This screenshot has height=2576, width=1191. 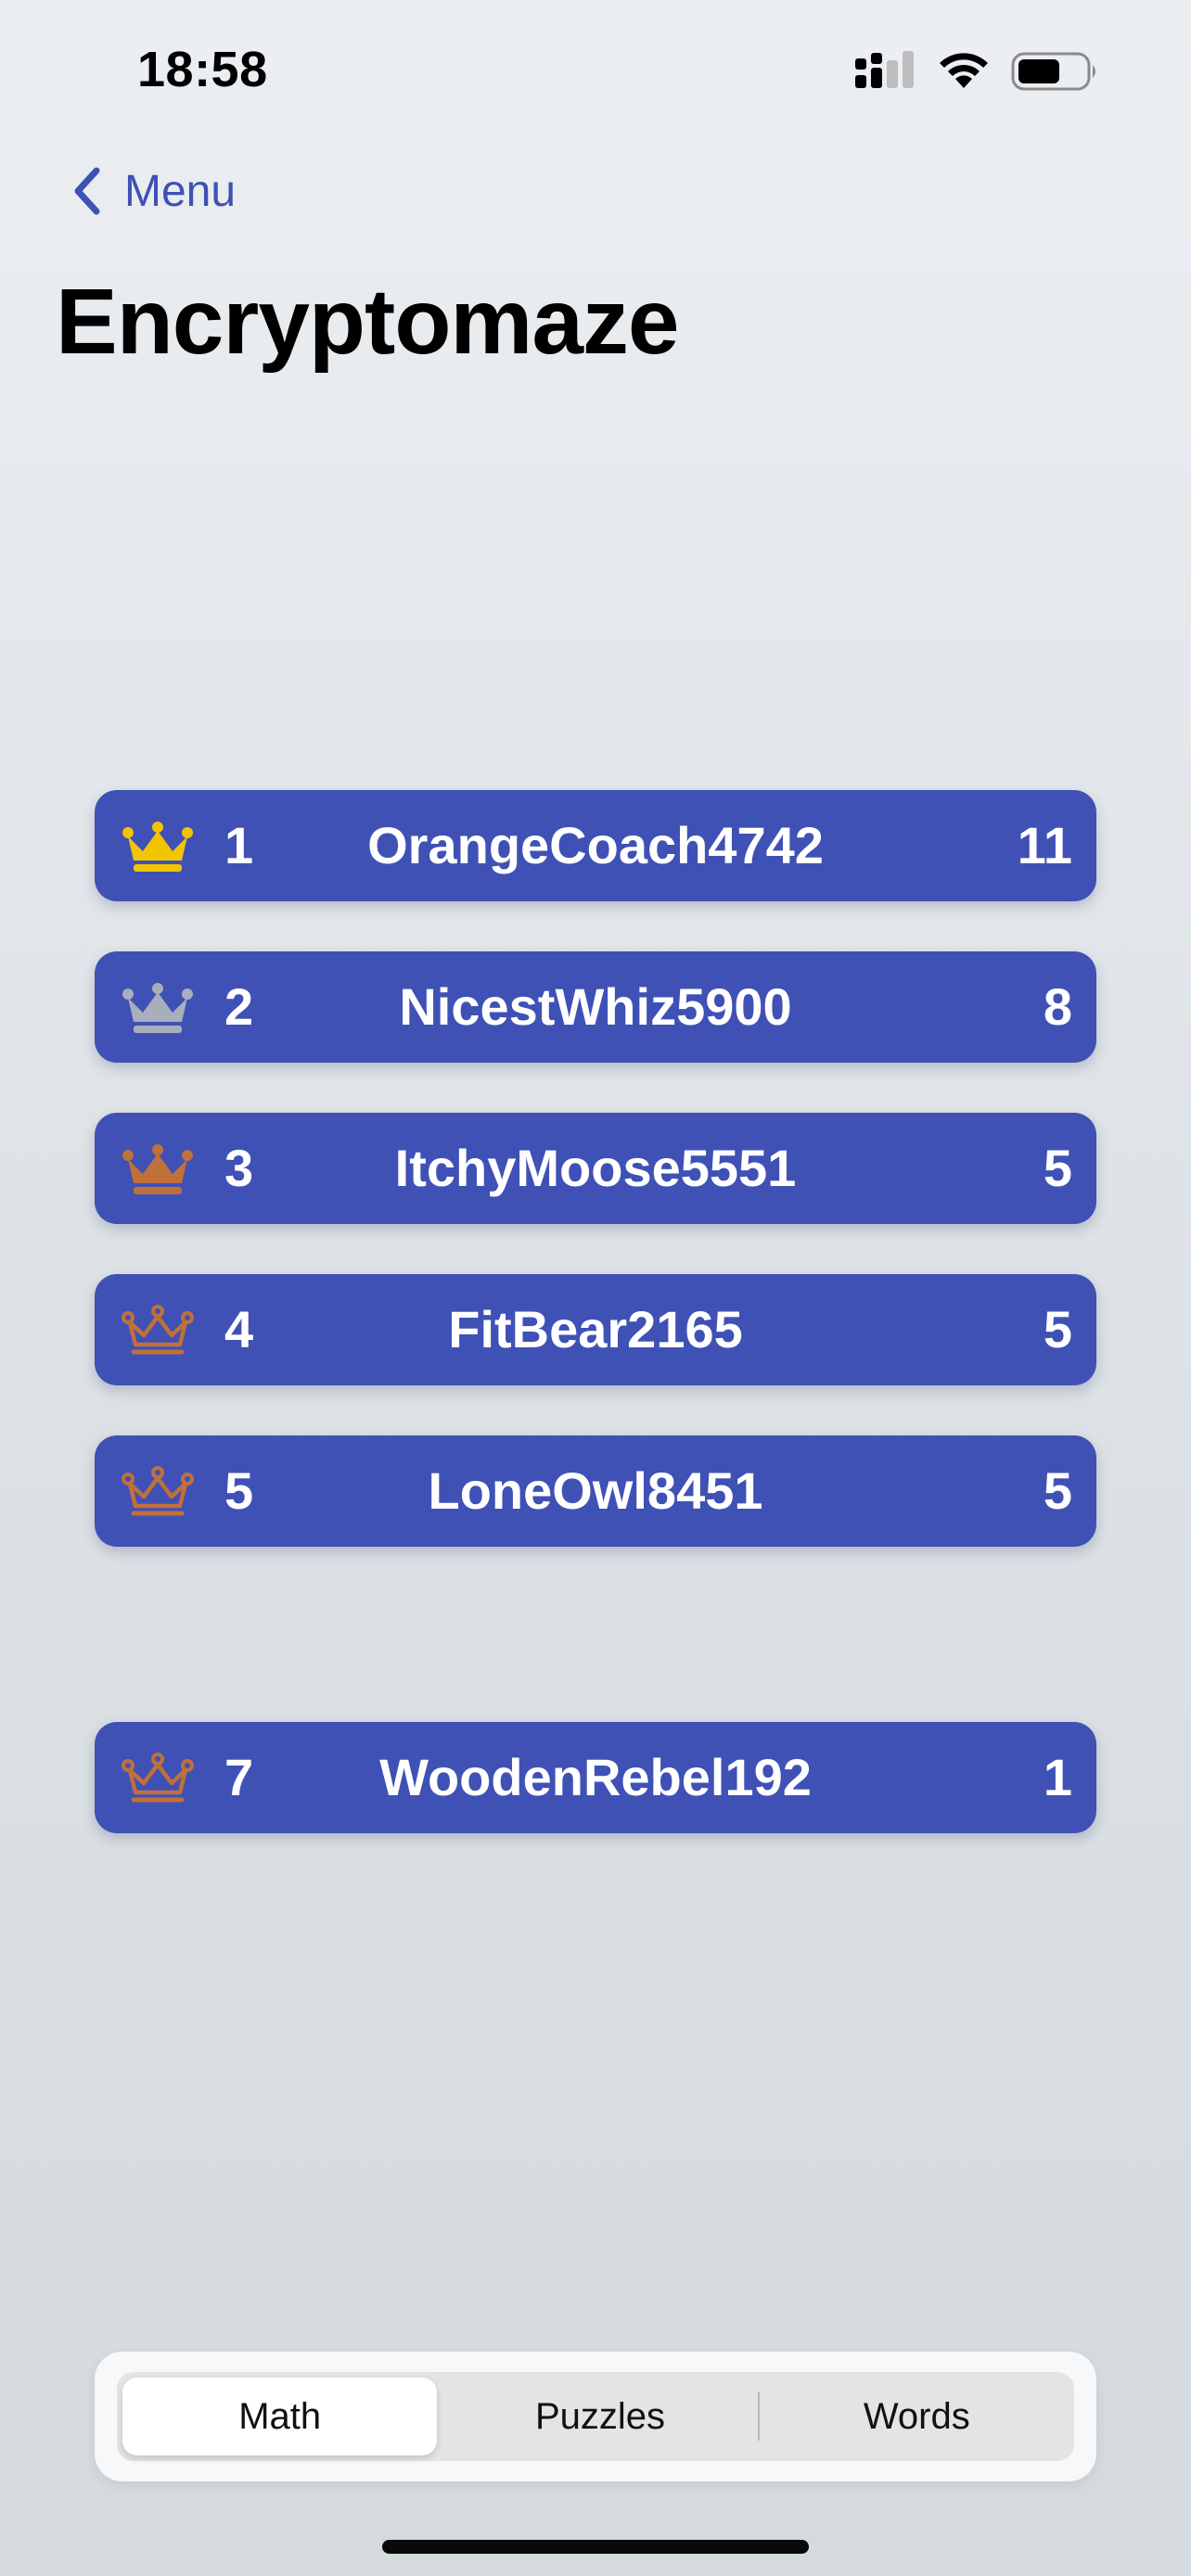 I want to click on leaderboard-player-name: ItchyMoose5551, so click(x=595, y=1168).